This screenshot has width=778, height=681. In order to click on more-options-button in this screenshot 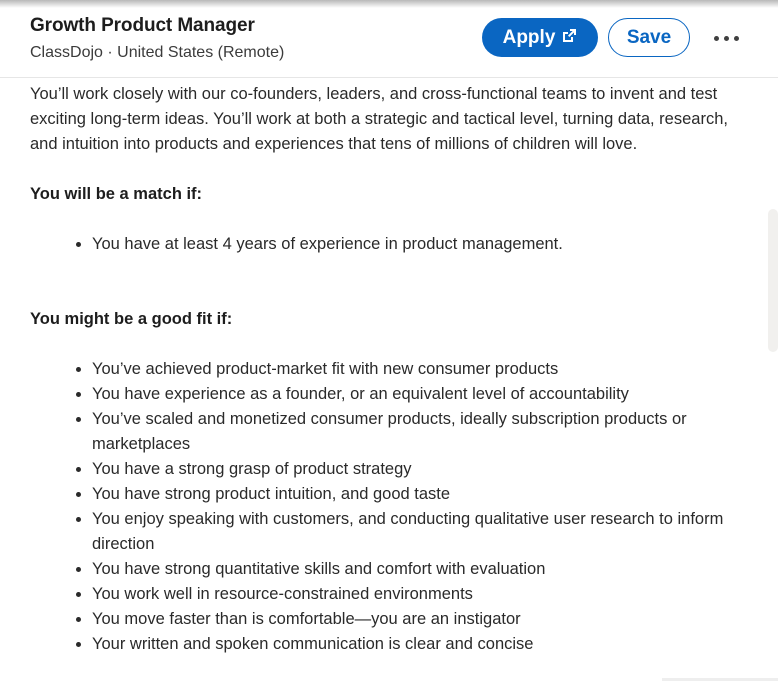, I will do `click(726, 38)`.